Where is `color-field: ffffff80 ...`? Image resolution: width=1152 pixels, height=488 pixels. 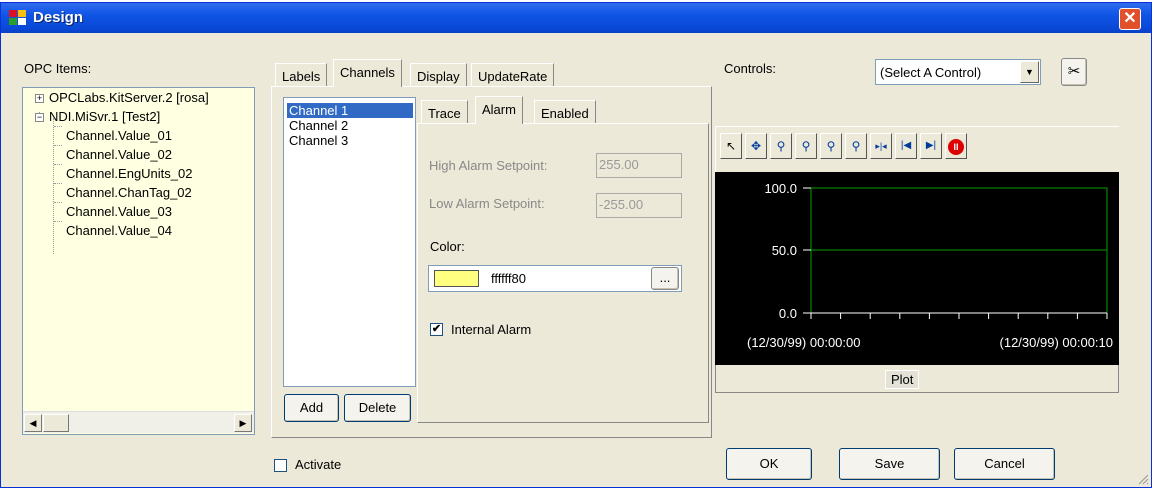
color-field: ffffff80 ... is located at coordinates (555, 278).